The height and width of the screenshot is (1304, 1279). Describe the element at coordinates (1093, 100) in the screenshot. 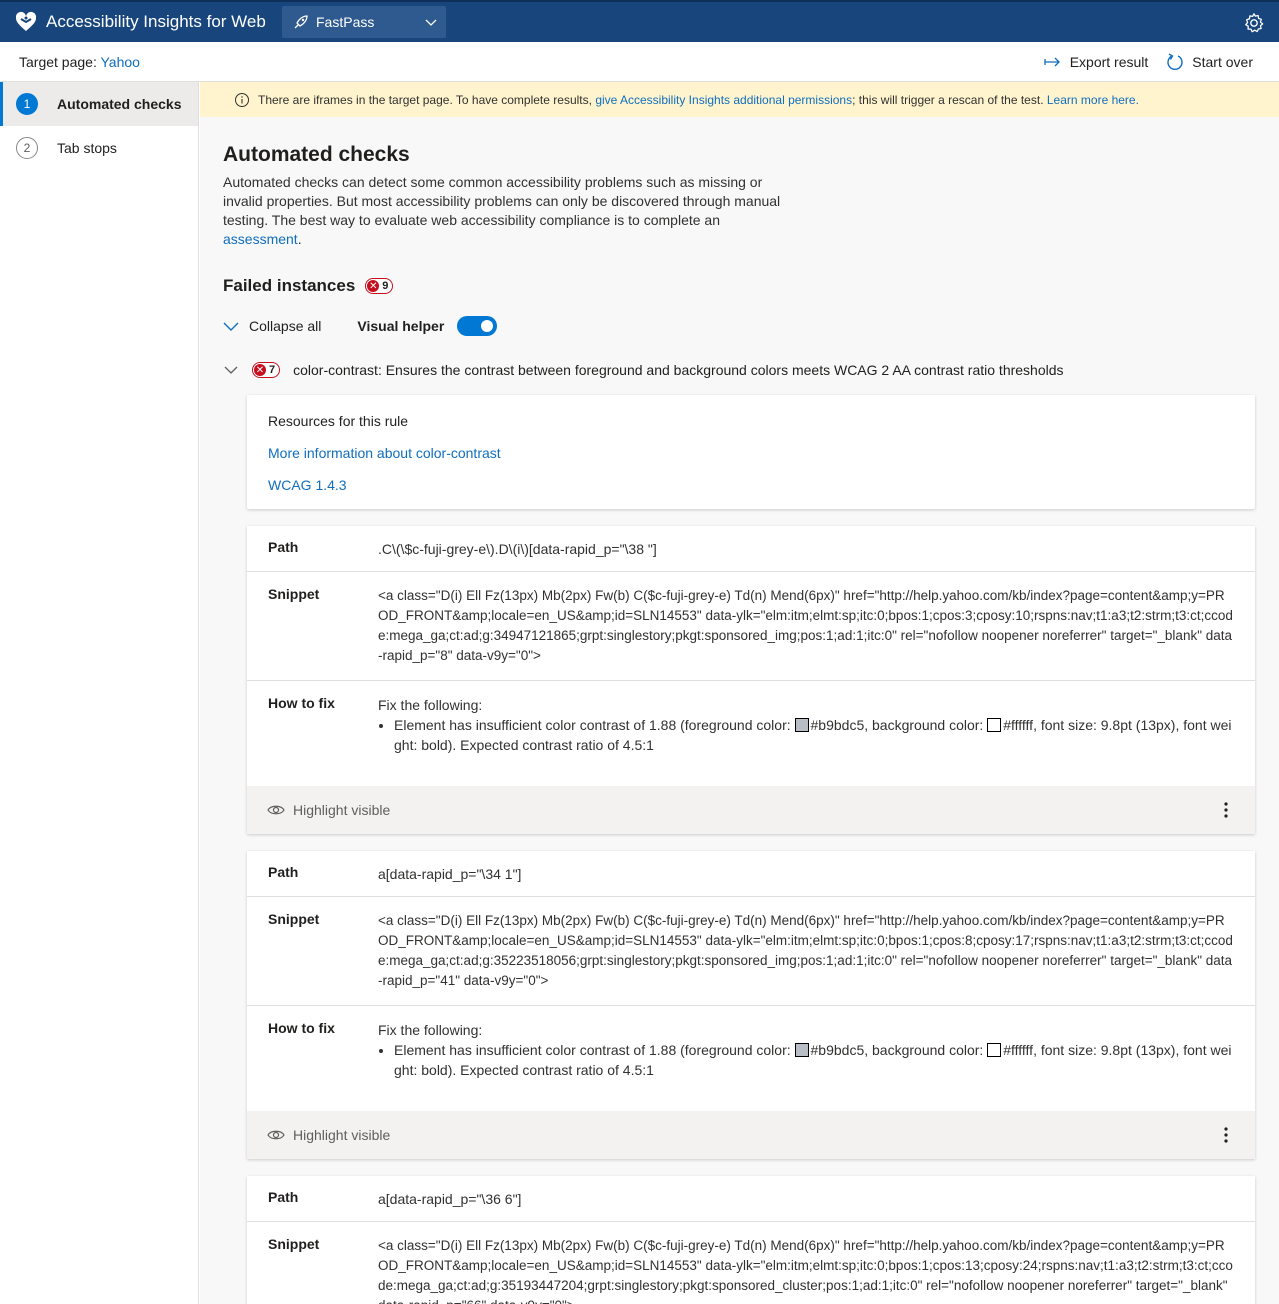

I see `learn-more-link: Learn more here.` at that location.